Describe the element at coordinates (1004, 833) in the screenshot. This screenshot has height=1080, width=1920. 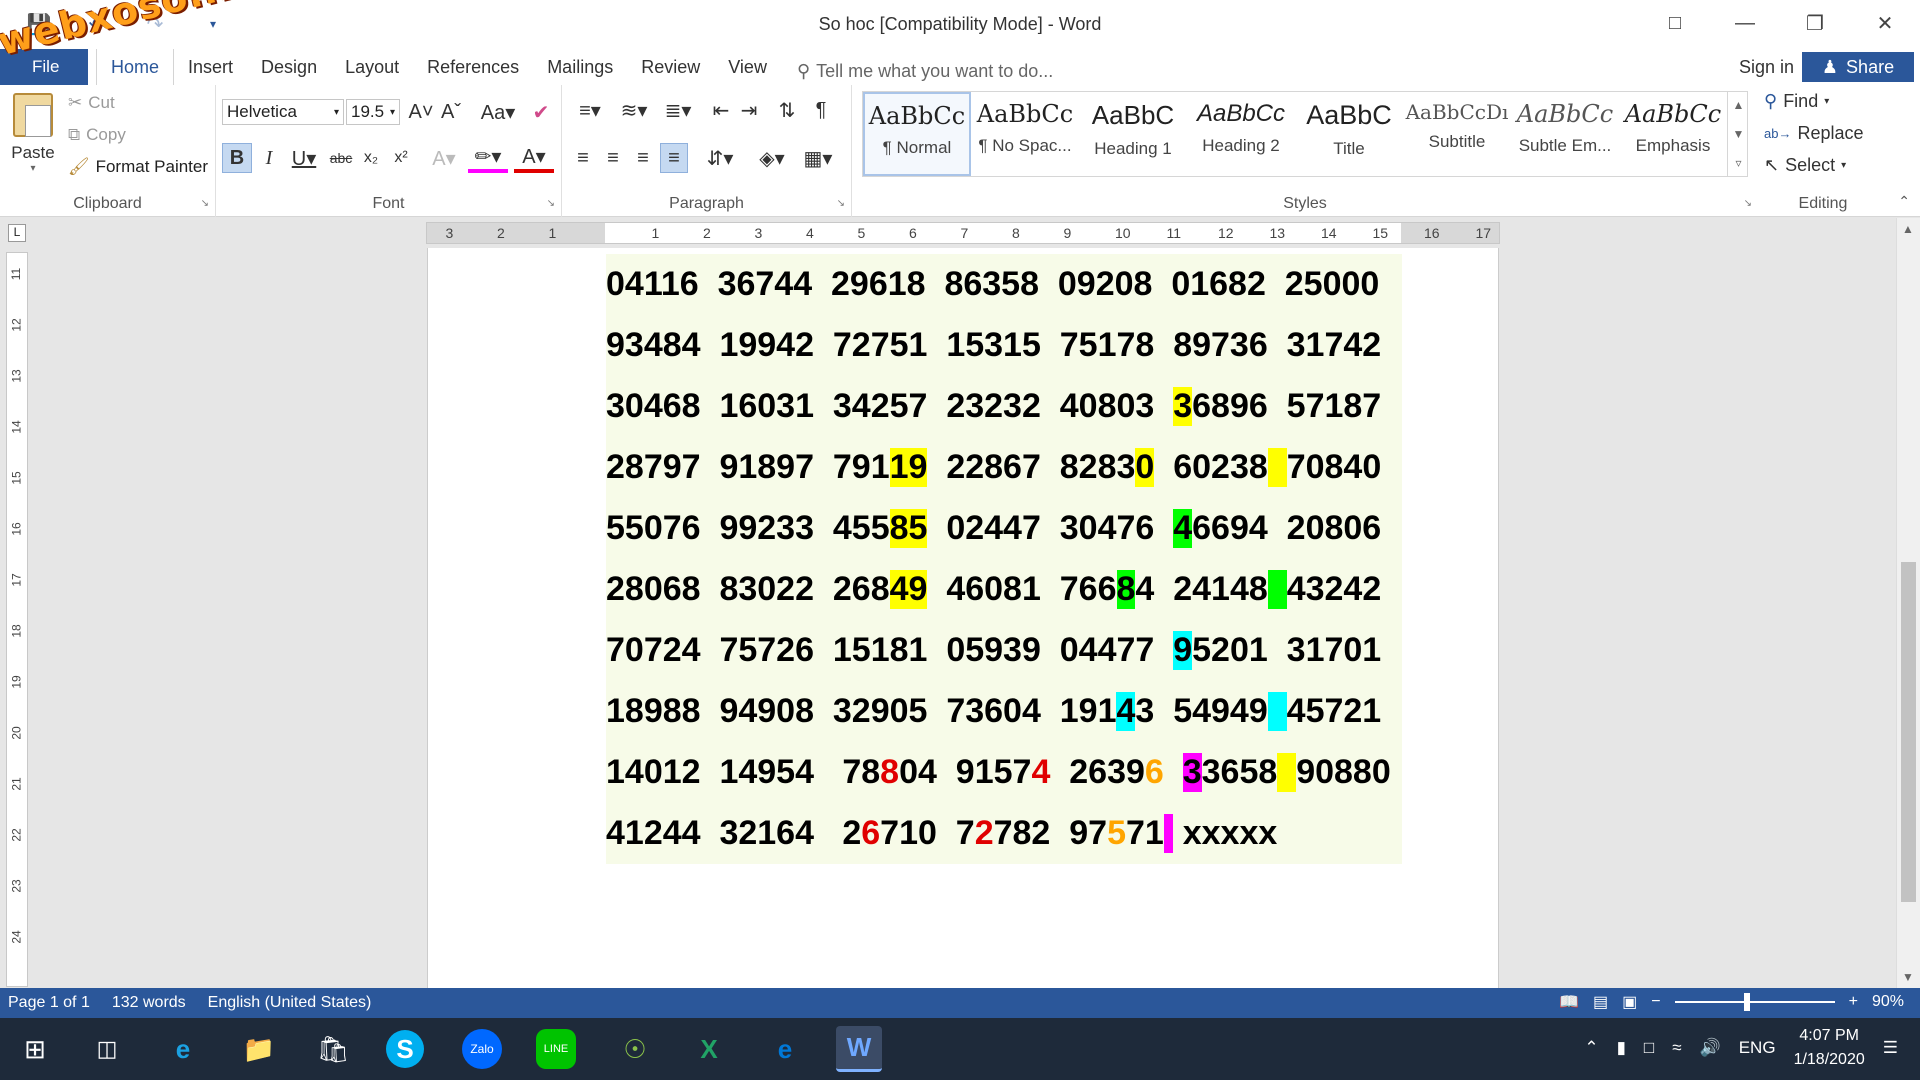
I see `document-line: 41244 32164 2 6 710 7 2 782 97 5 71 xxxxx` at that location.